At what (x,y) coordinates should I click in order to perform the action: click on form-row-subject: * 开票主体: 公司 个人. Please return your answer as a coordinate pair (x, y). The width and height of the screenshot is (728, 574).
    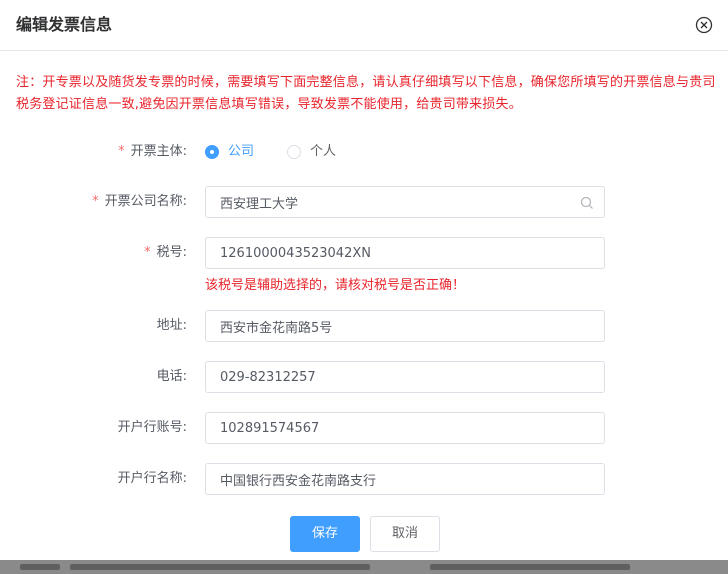
    Looking at the image, I should click on (364, 152).